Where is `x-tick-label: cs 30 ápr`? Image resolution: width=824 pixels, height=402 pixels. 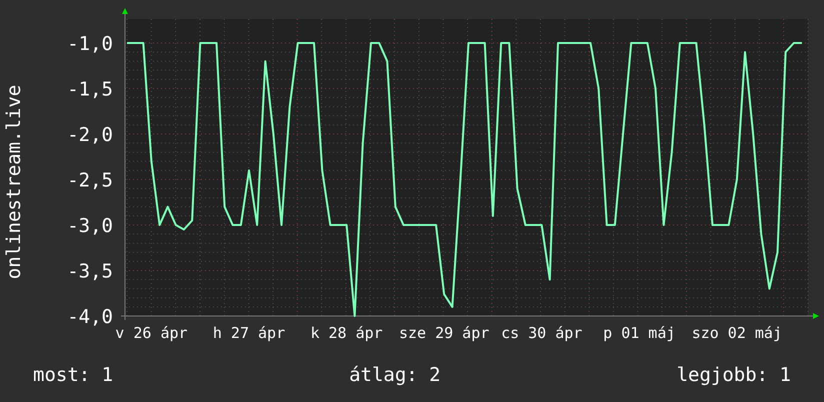 x-tick-label: cs 30 ápr is located at coordinates (541, 333).